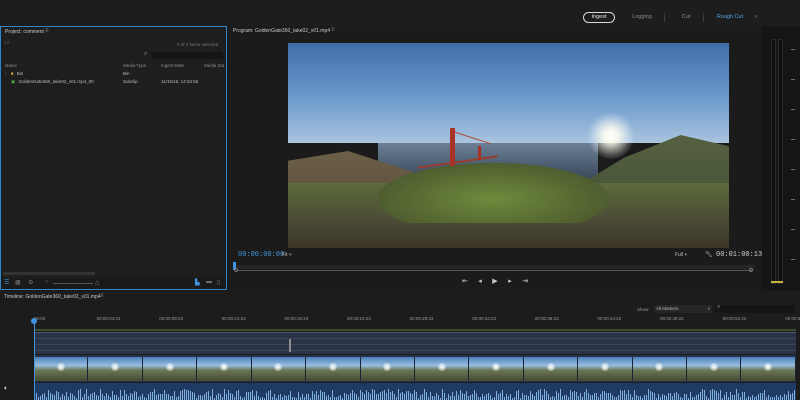 The width and height of the screenshot is (800, 400). Describe the element at coordinates (34, 362) in the screenshot. I see `timeline-playhead` at that location.